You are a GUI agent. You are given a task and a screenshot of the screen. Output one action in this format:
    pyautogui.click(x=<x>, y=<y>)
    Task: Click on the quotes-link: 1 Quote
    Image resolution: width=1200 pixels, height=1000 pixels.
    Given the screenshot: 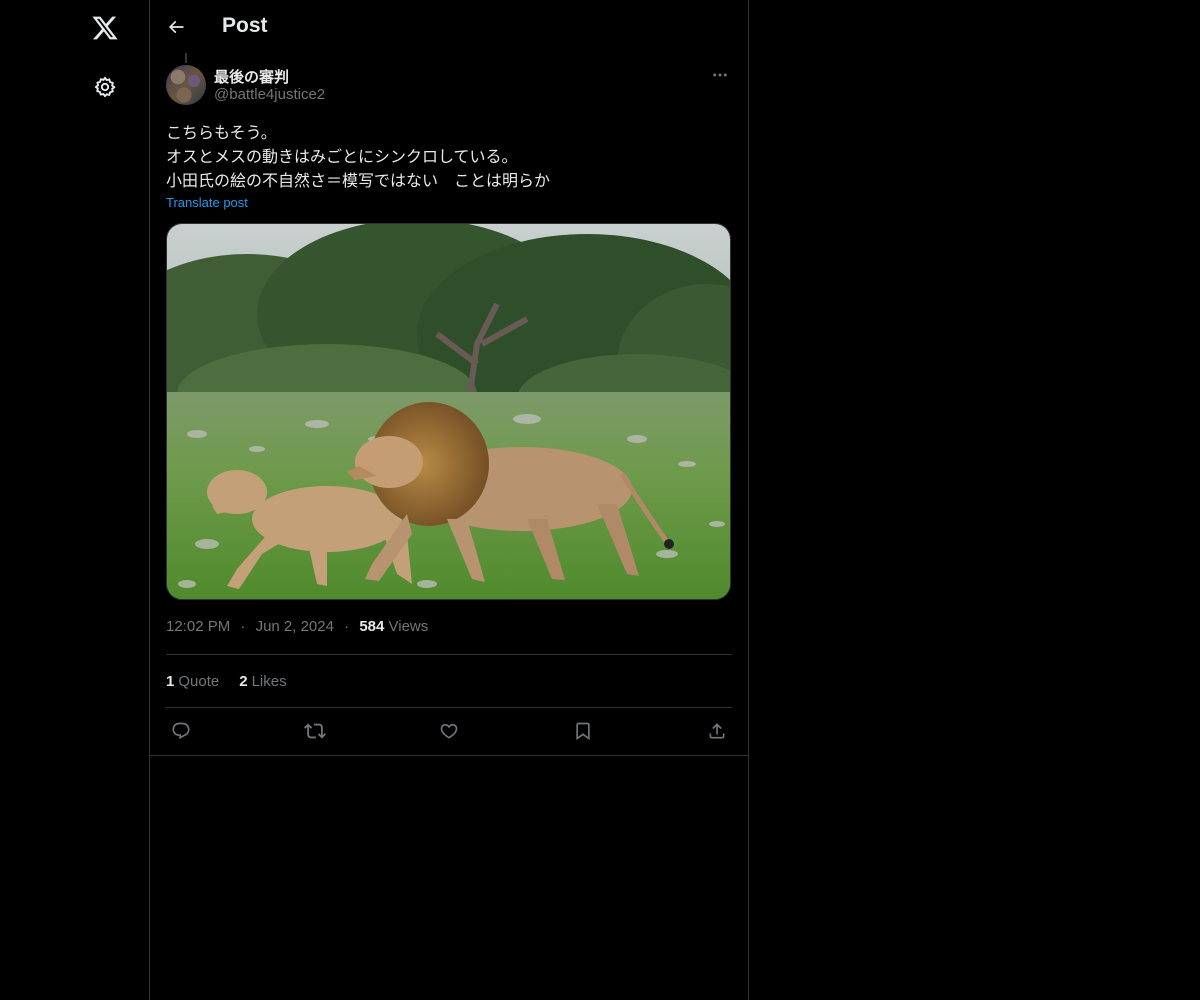 What is the action you would take?
    pyautogui.click(x=192, y=681)
    